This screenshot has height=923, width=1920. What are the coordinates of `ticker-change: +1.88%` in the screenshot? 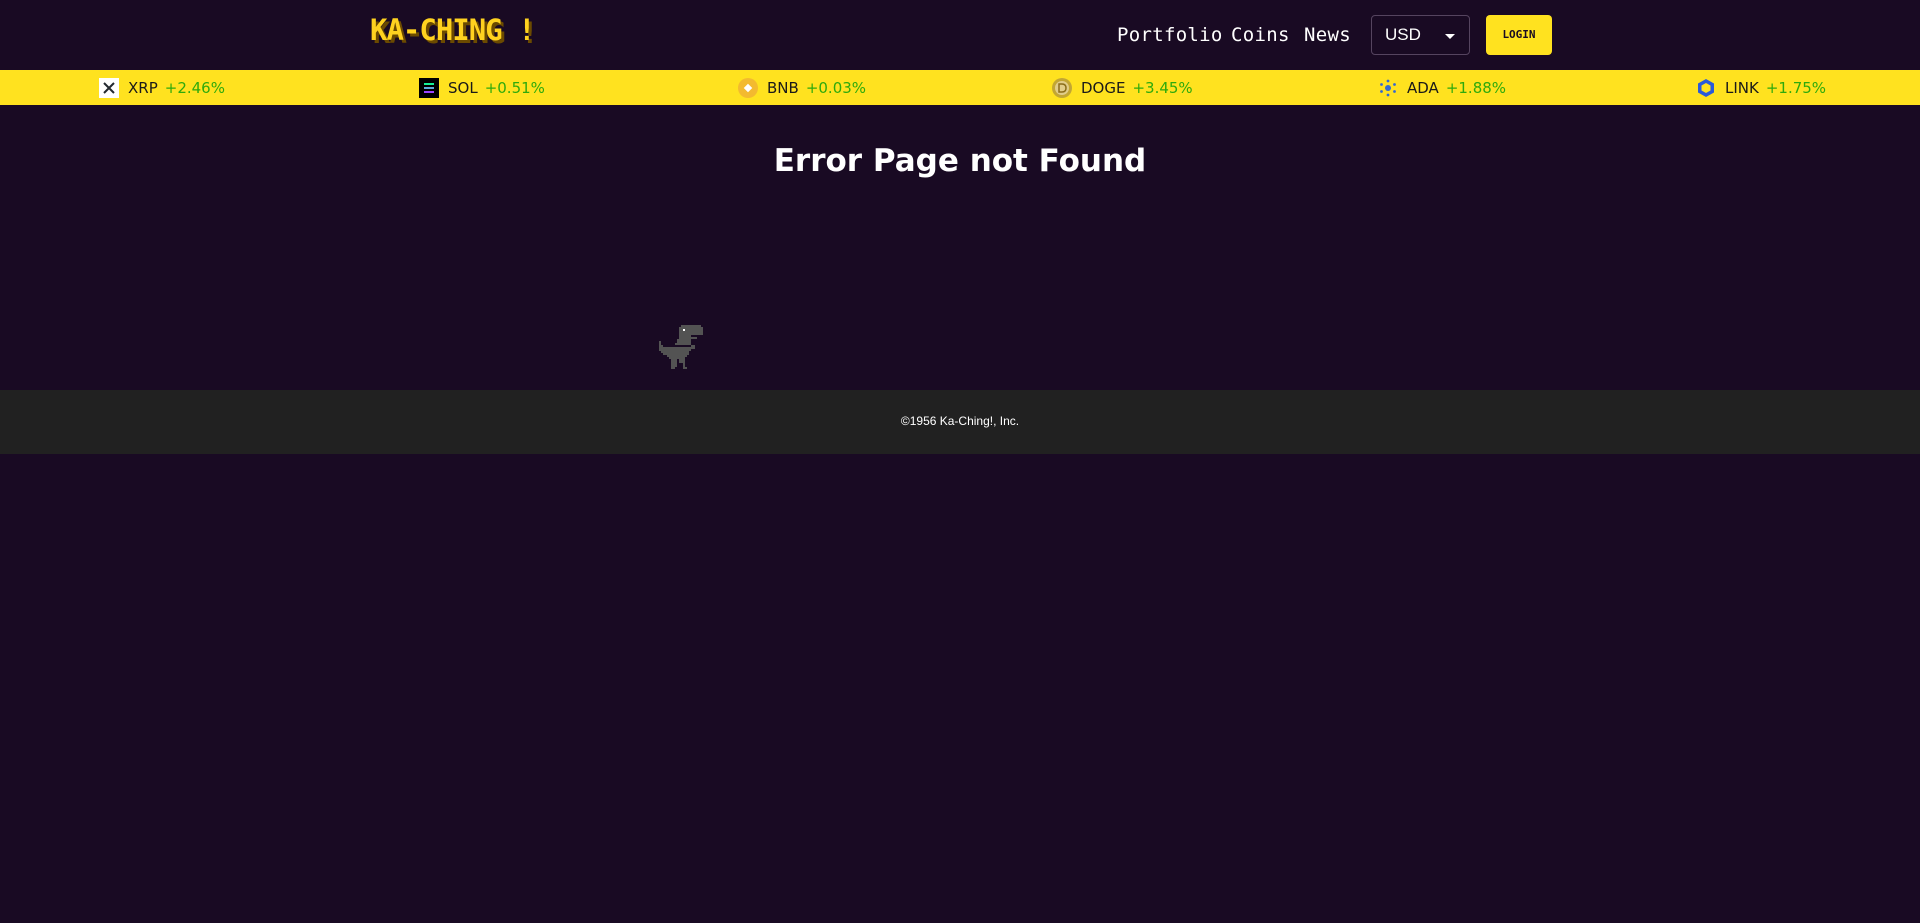 It's located at (1476, 87).